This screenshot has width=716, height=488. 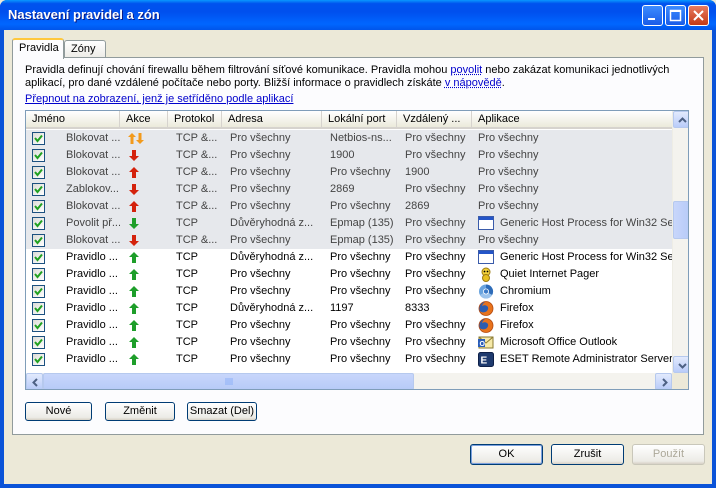 I want to click on outlook-icon: O, so click(x=486, y=342).